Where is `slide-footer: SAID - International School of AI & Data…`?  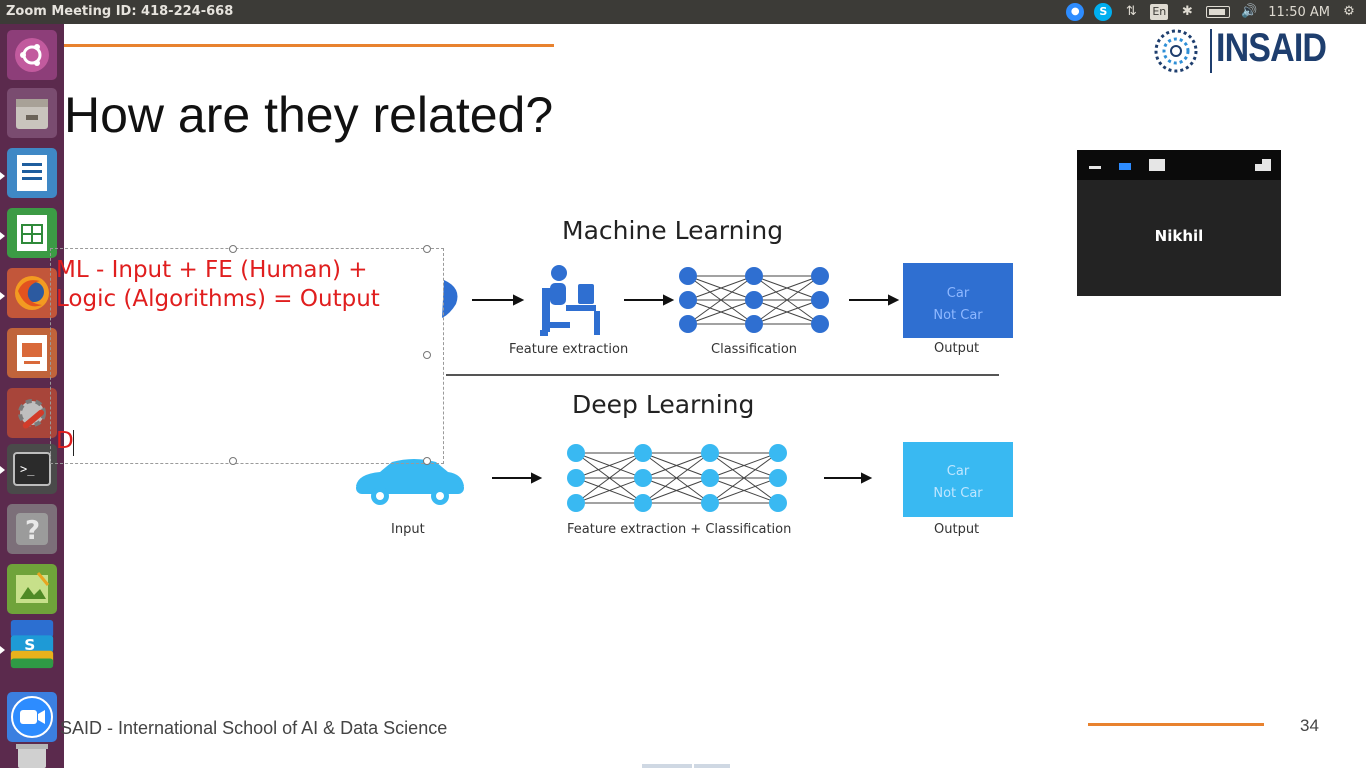
slide-footer: SAID - International School of AI & Data… is located at coordinates (254, 728).